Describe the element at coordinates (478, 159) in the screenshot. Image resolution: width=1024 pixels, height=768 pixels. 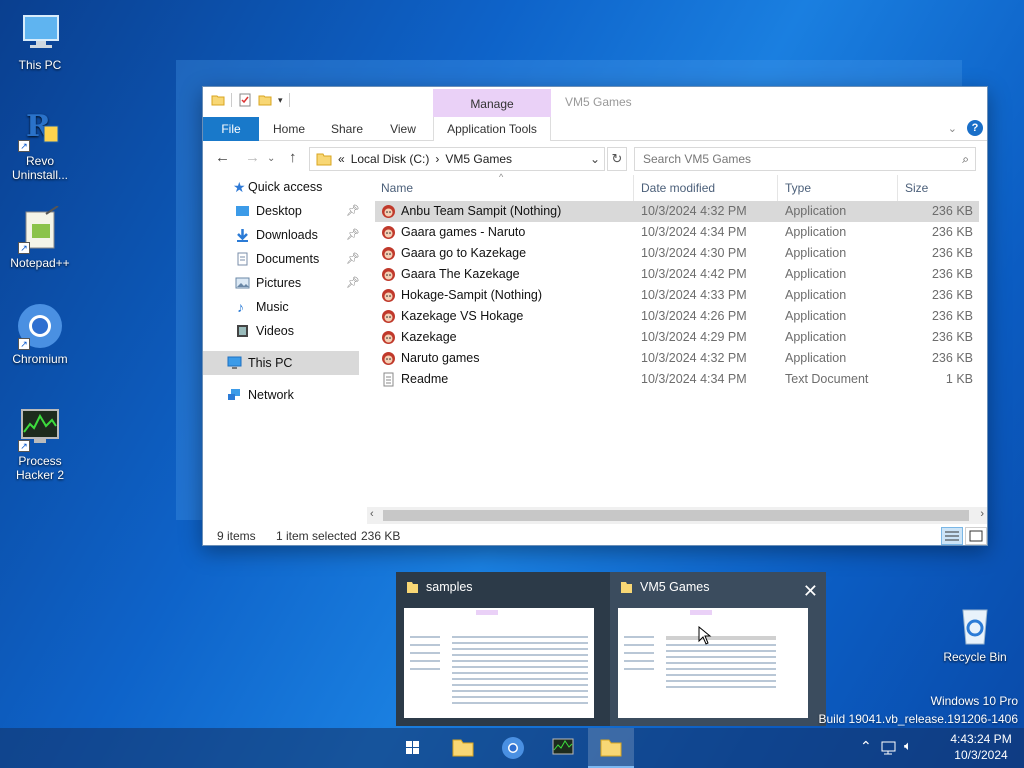
I see `breadcrumb-vm5-games: VM5 Games` at that location.